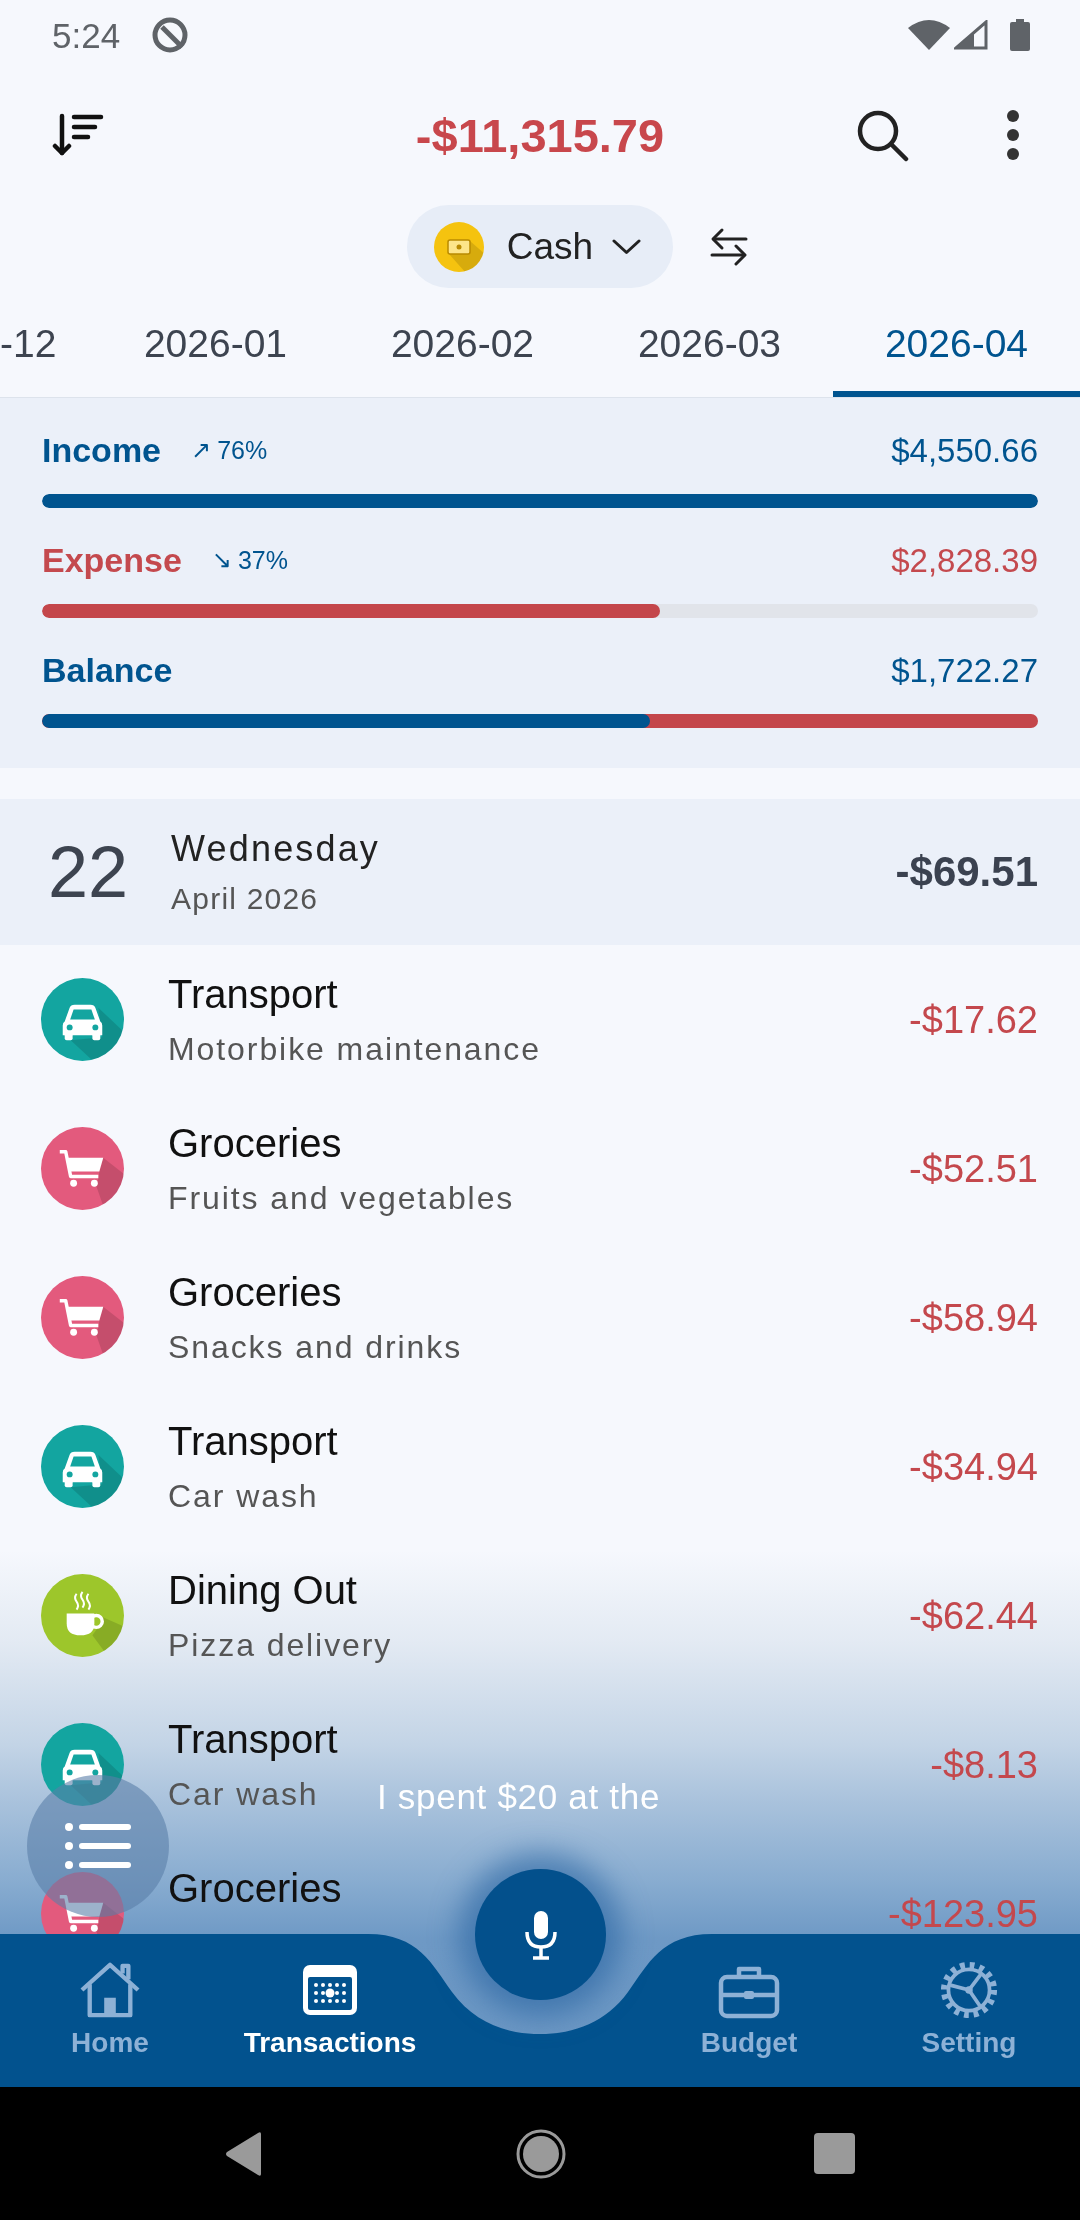  Describe the element at coordinates (540, 1934) in the screenshot. I see `microphone-icon` at that location.